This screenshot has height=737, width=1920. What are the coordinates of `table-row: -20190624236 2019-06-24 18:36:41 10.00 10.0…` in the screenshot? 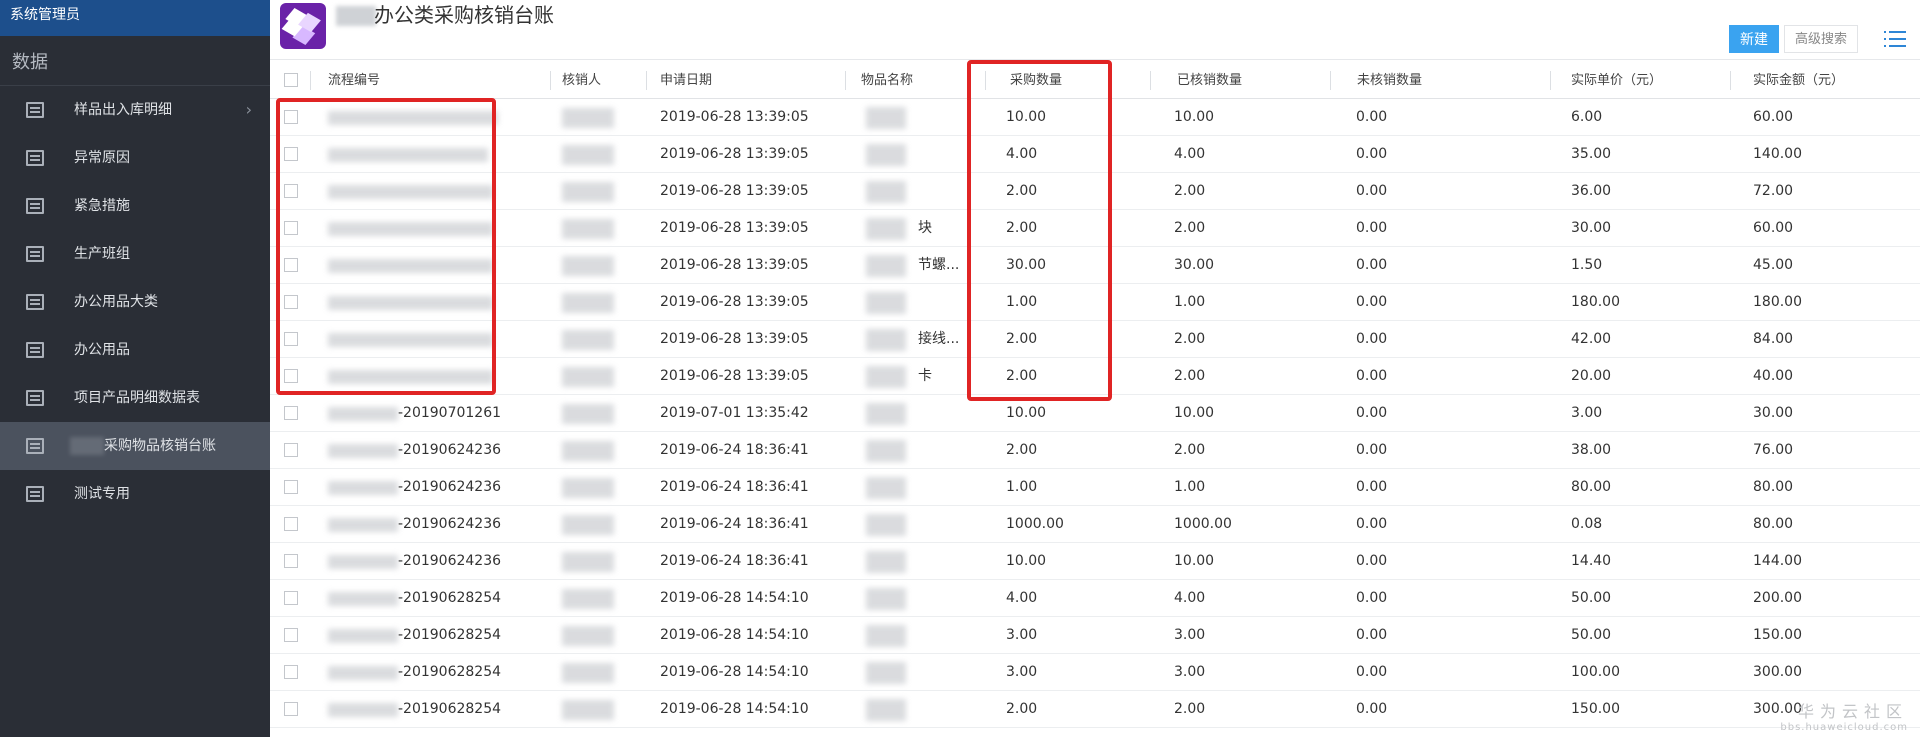 It's located at (1095, 561).